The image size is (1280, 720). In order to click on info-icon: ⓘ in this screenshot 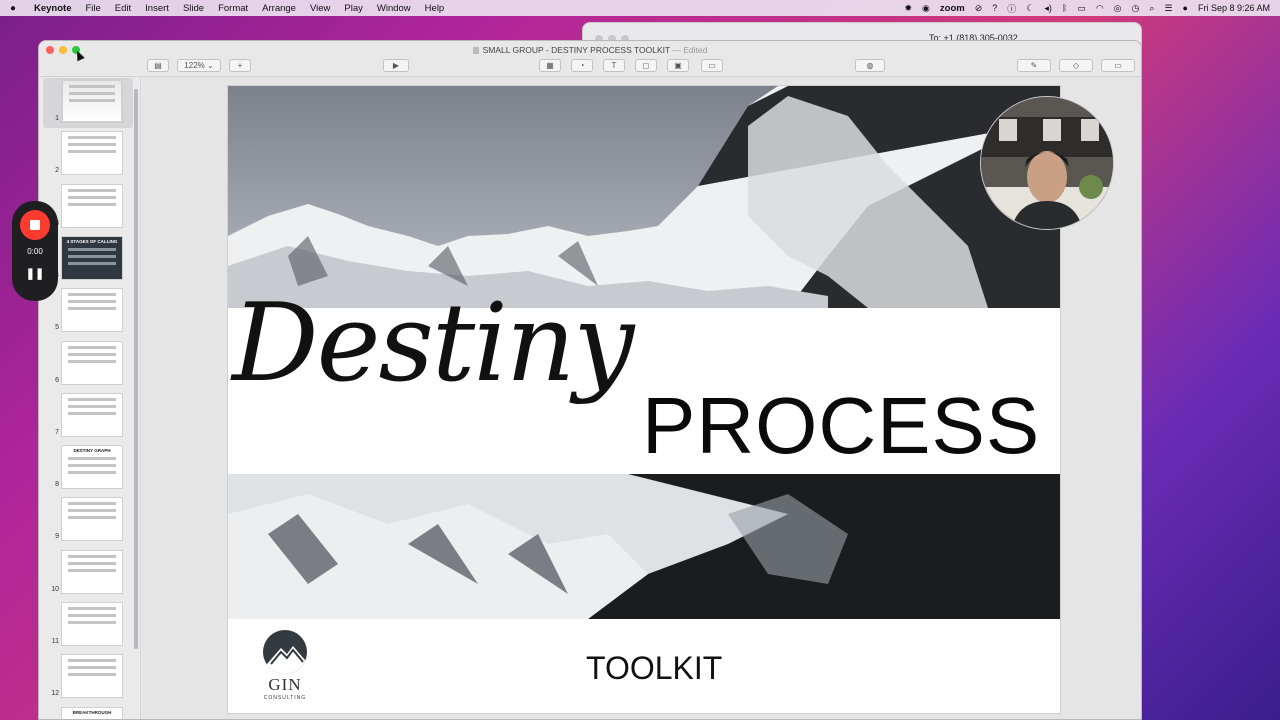, I will do `click(1011, 8)`.